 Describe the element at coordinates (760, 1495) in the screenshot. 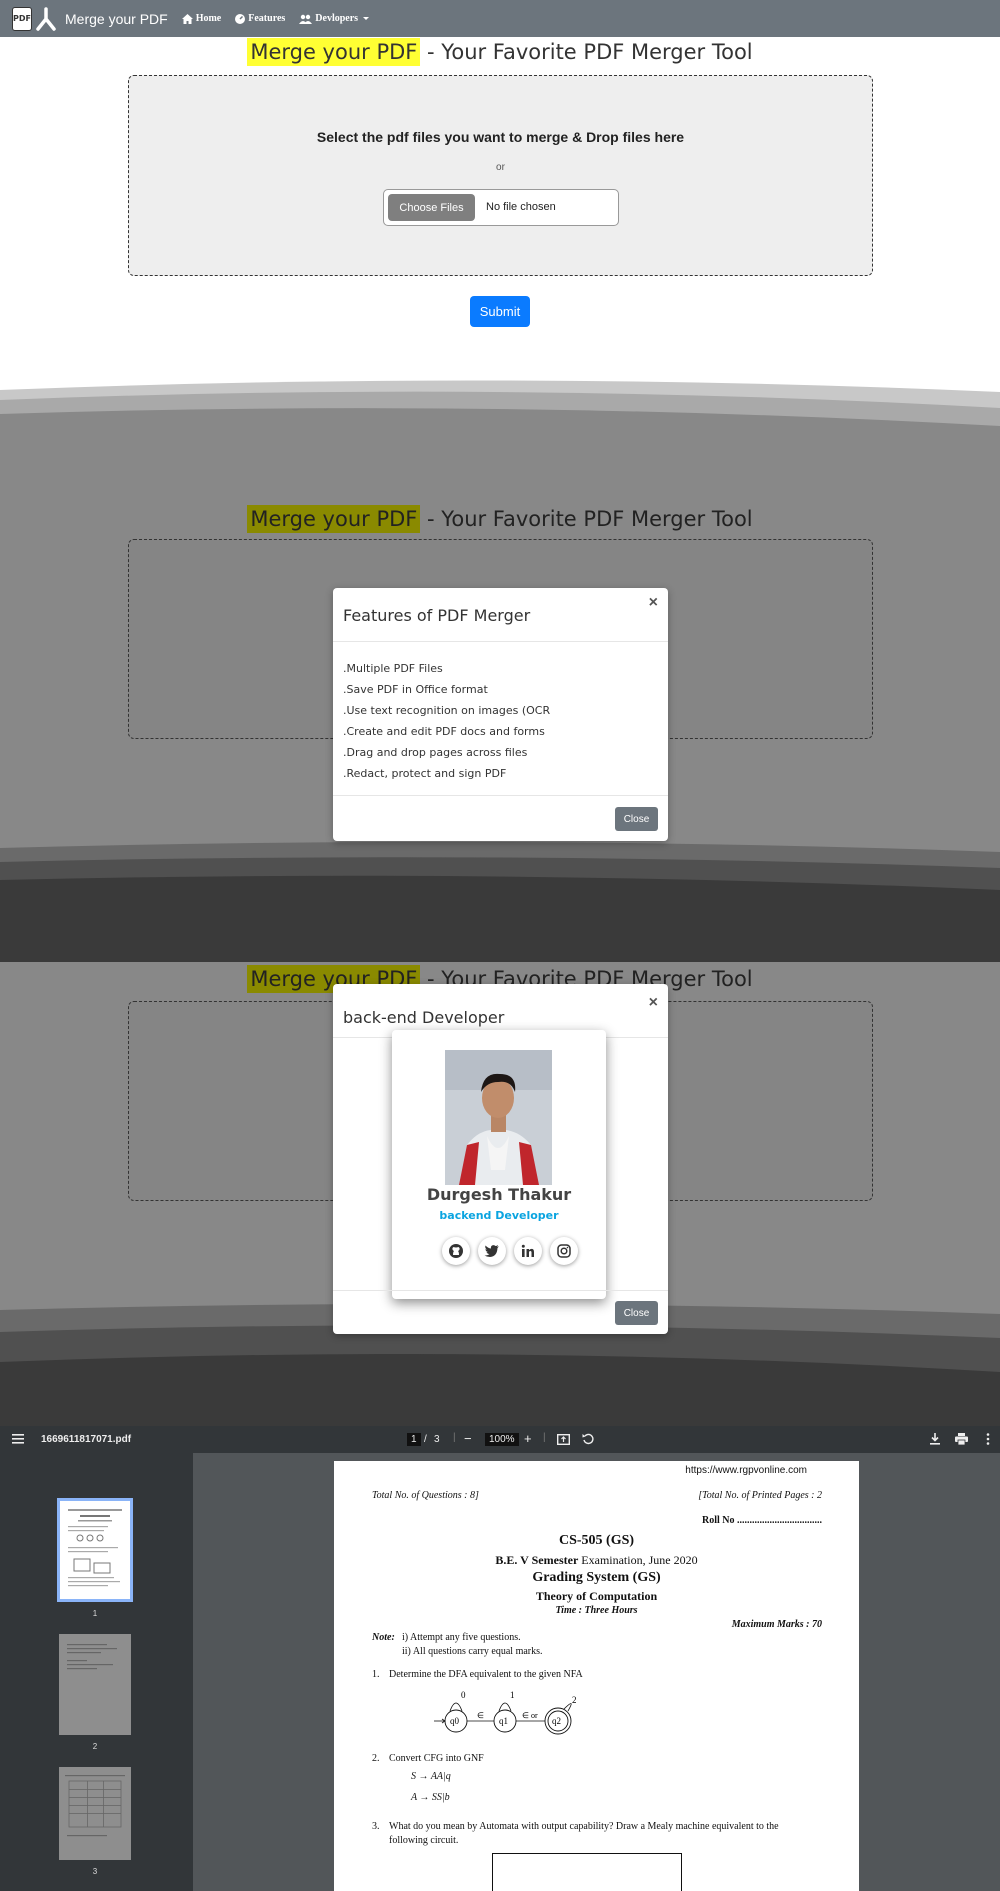

I see `total-pages: [Total No. of Printed Pages : 2` at that location.